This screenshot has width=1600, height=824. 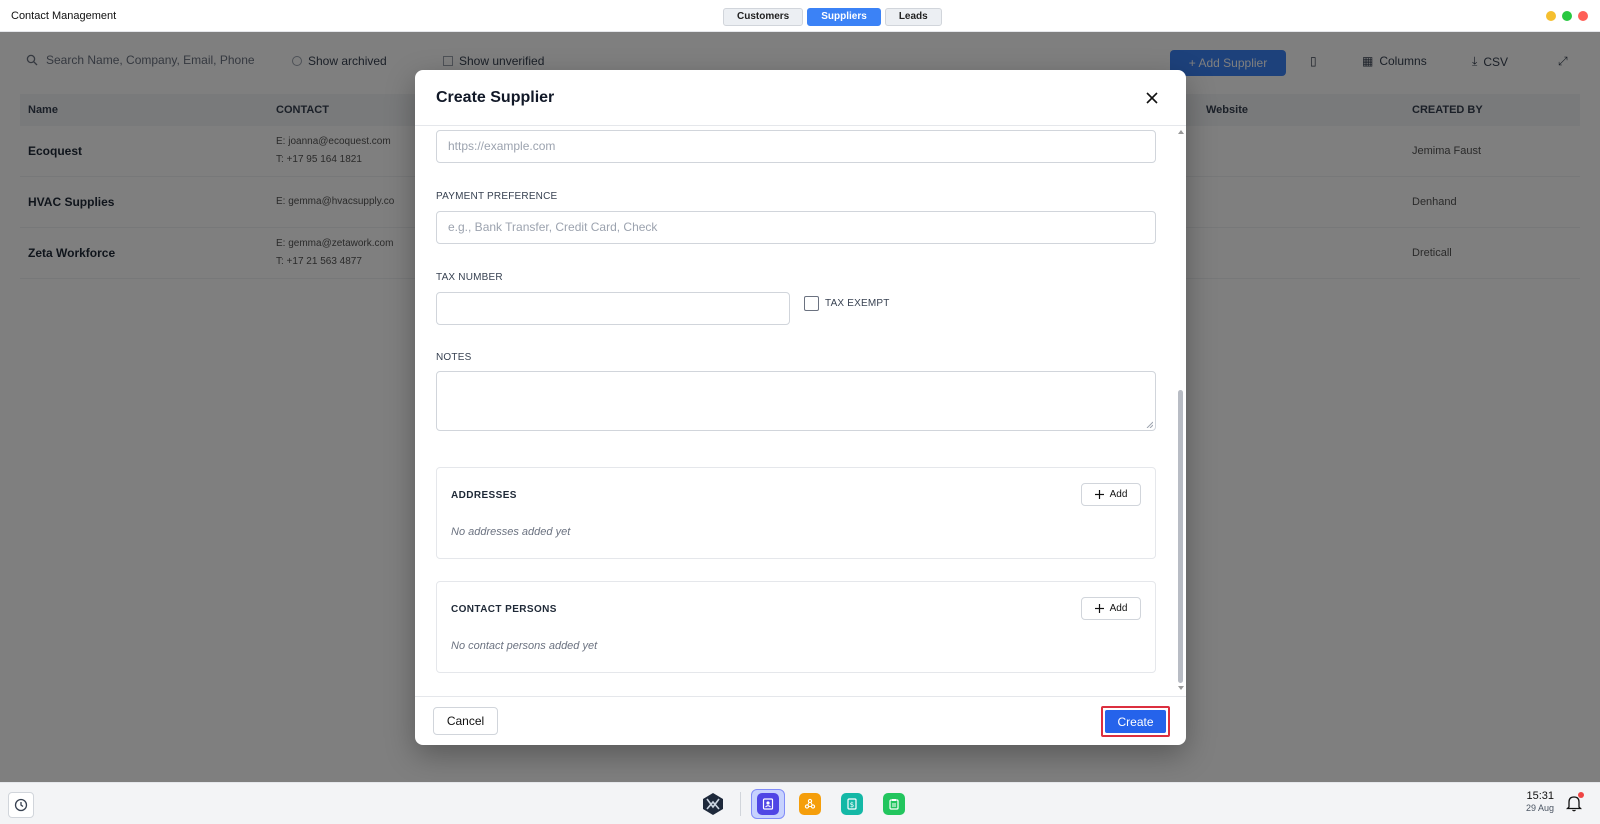 I want to click on close-dialog-button, so click(x=1152, y=98).